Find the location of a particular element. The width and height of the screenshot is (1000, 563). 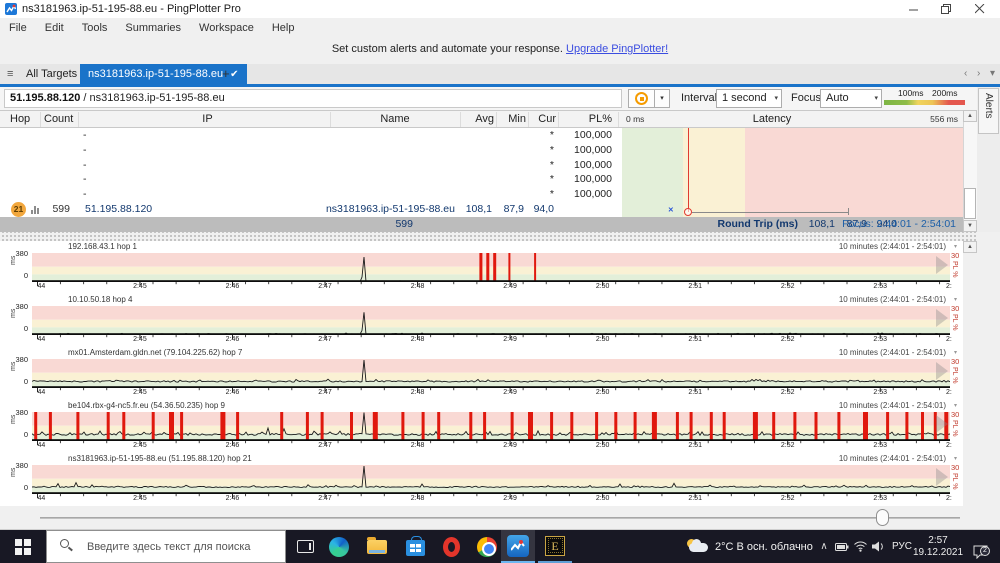

minimize-icon is located at coordinates (913, 9).